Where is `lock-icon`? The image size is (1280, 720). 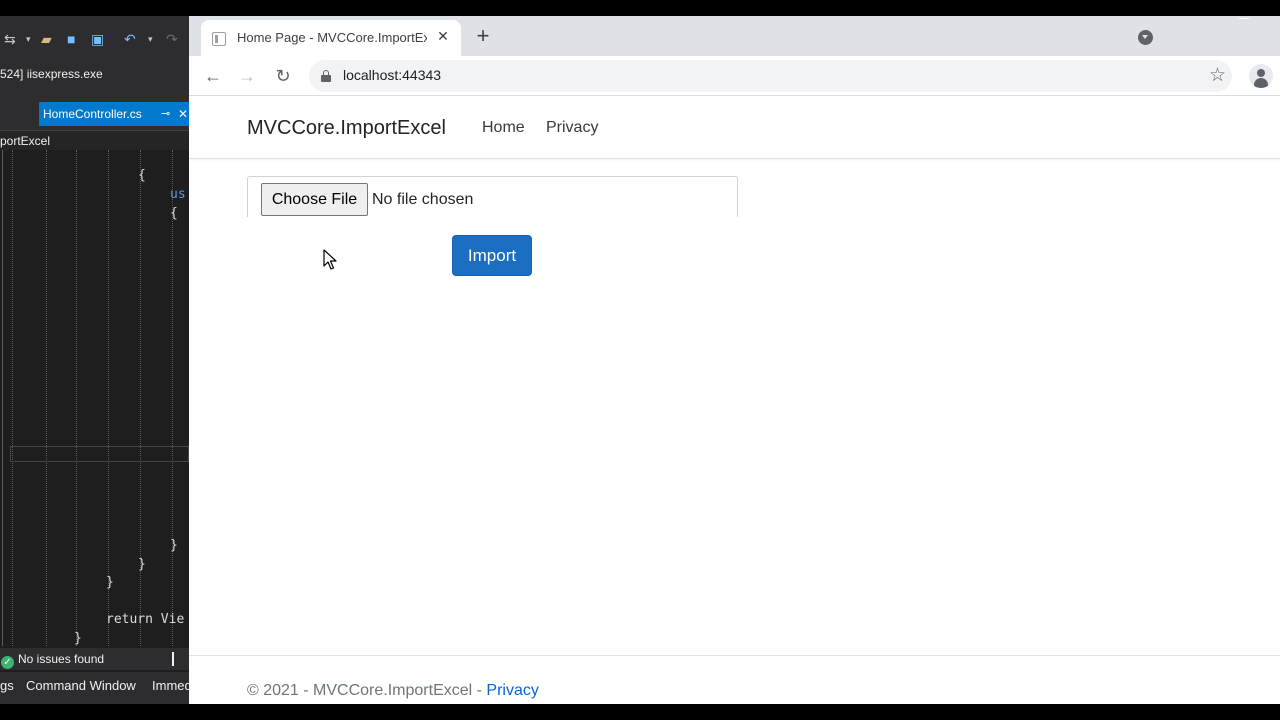
lock-icon is located at coordinates (326, 76).